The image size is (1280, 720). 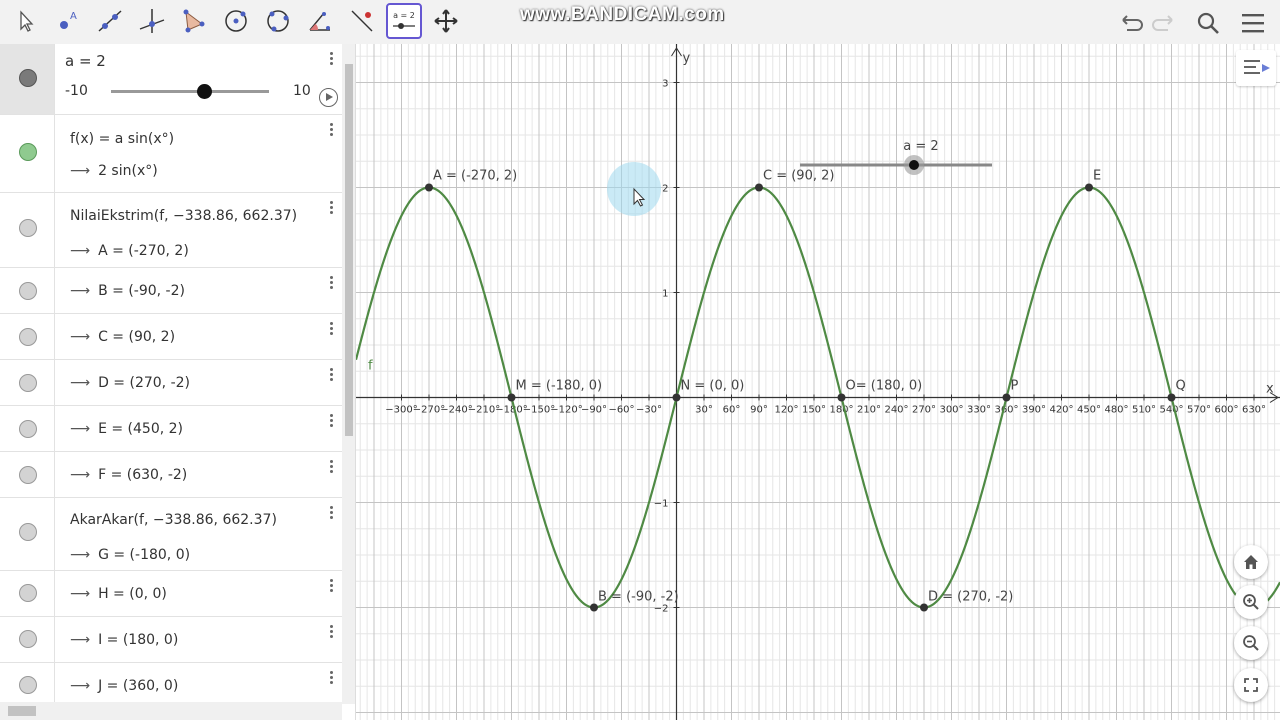 I want to click on point-q, so click(x=1171, y=397).